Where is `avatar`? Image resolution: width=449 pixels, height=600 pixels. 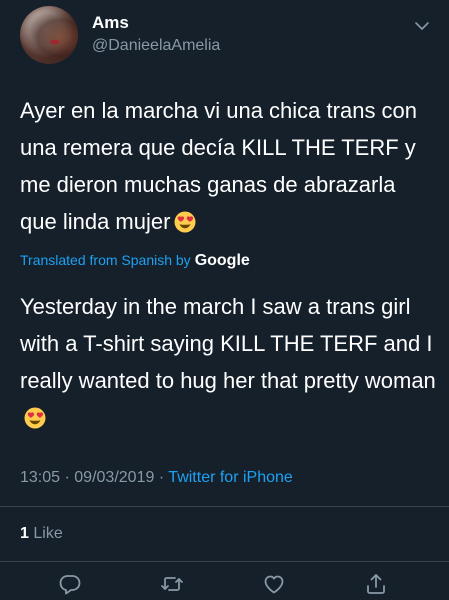 avatar is located at coordinates (49, 35).